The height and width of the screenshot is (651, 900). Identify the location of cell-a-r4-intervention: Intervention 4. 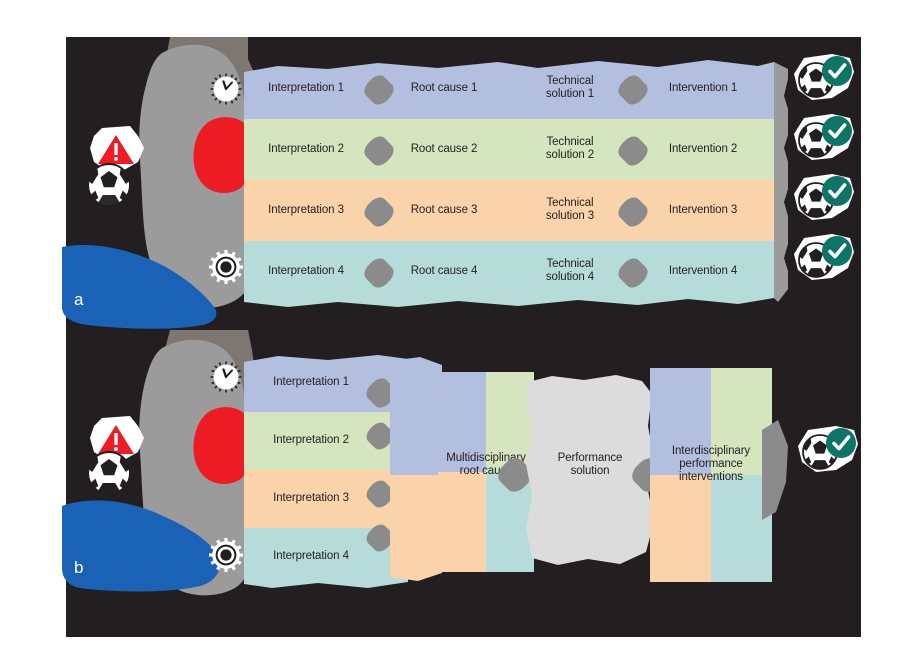
(703, 271).